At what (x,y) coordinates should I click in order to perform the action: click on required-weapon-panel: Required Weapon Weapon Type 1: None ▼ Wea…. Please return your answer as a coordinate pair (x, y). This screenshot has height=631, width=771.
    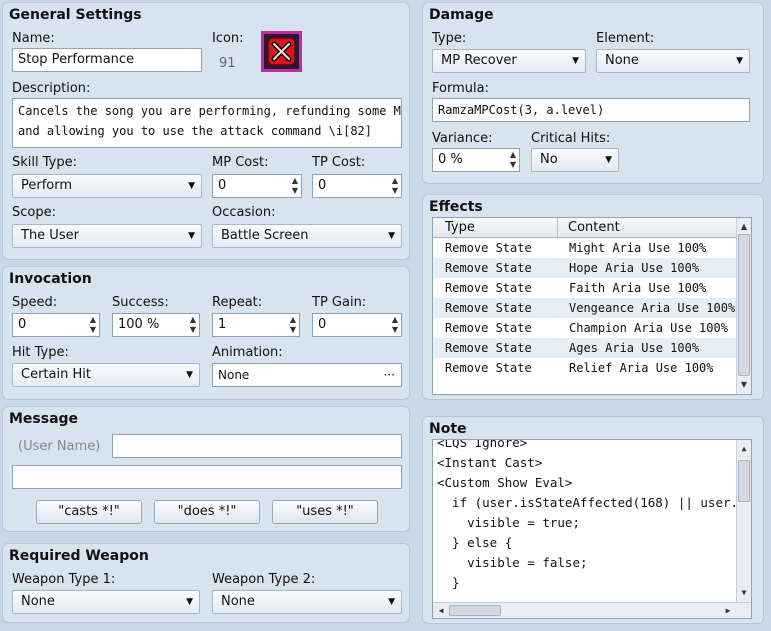
    Looking at the image, I should click on (206, 583).